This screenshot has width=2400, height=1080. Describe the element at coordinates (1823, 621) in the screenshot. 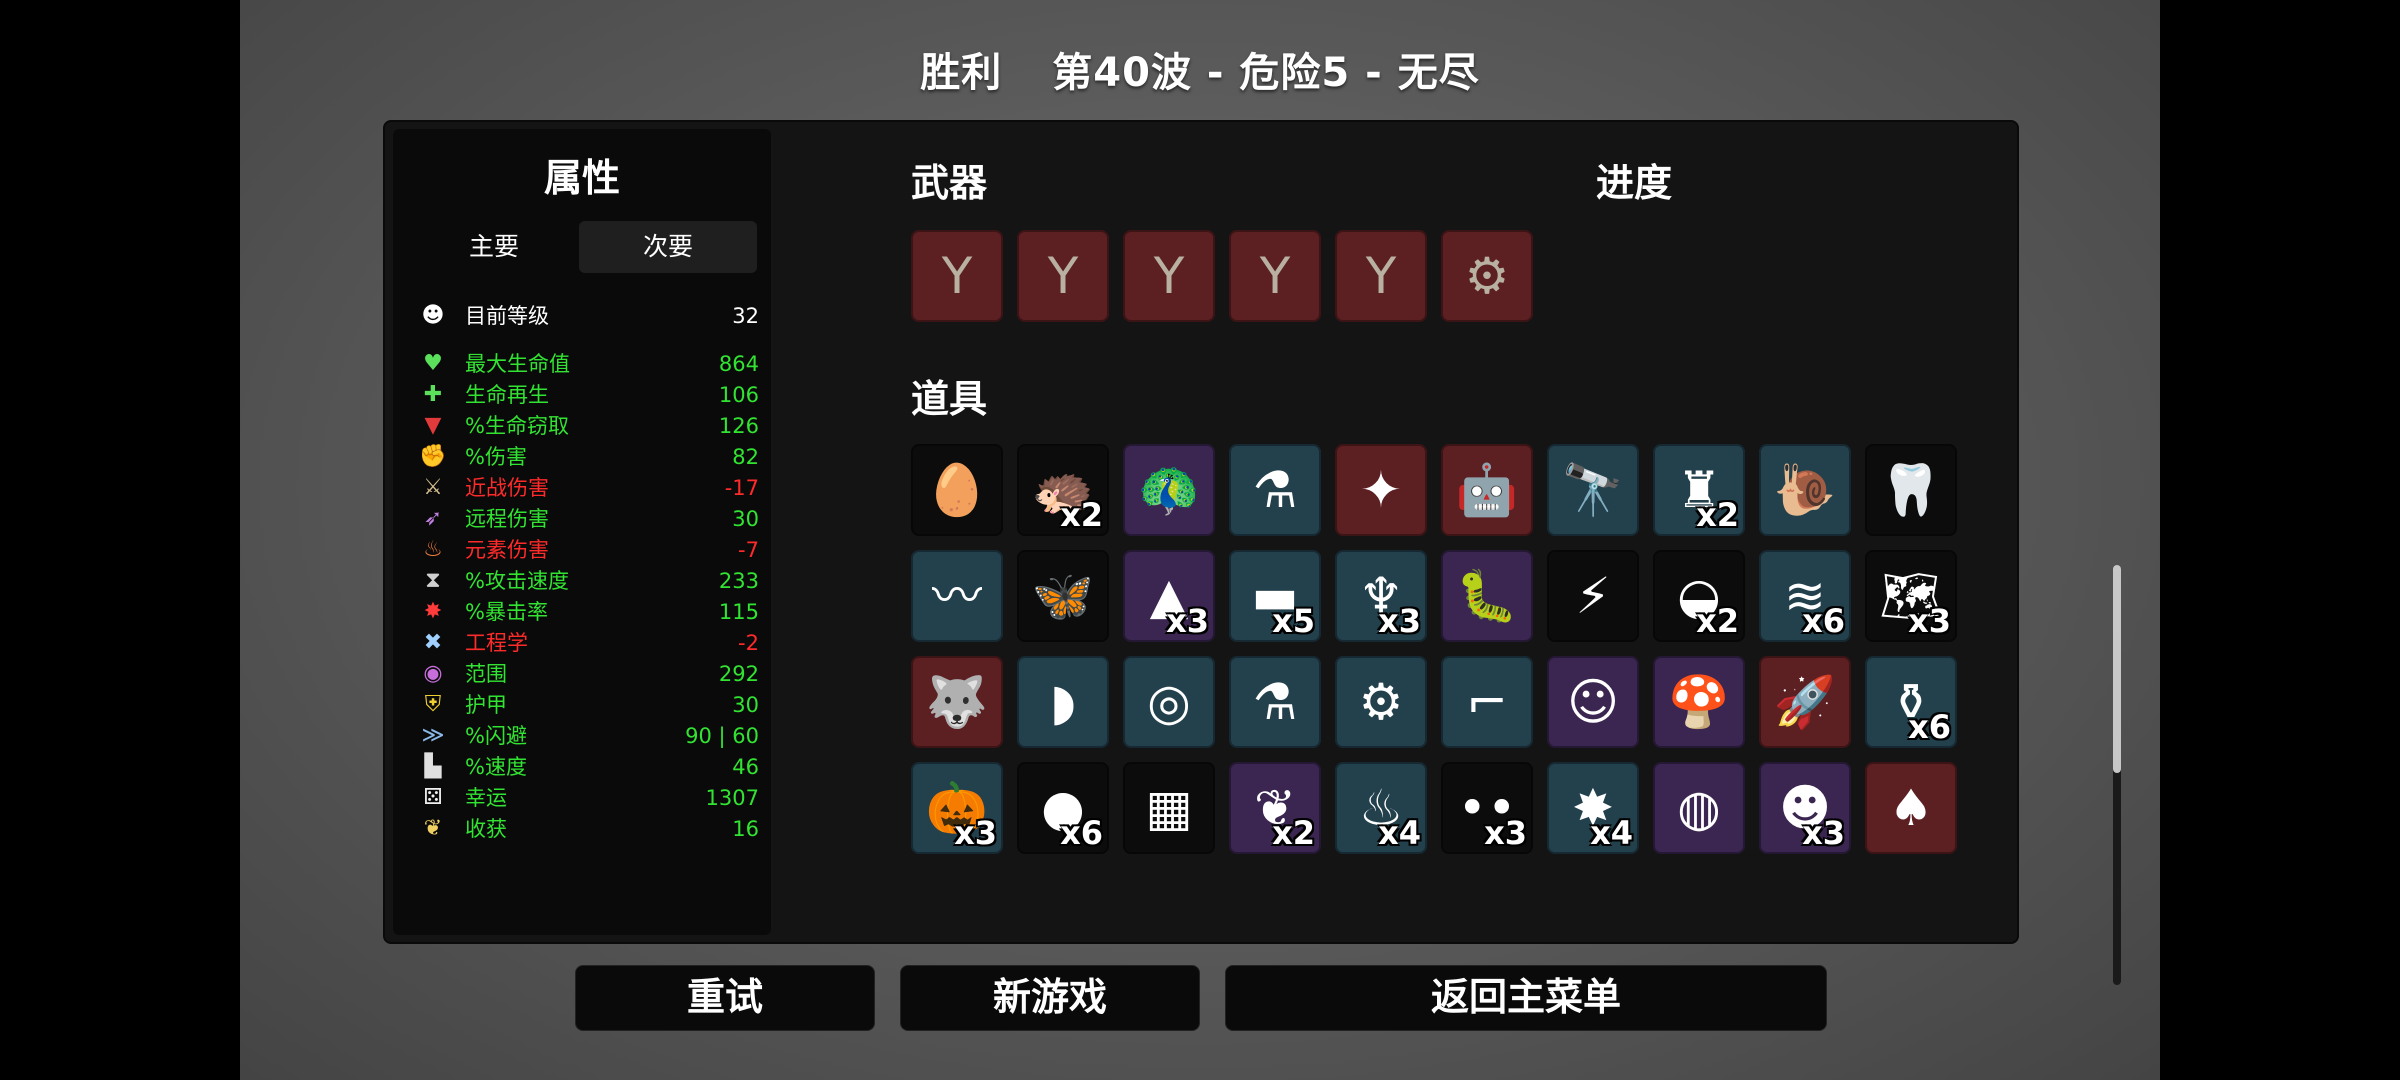

I see `item-count: x6` at that location.